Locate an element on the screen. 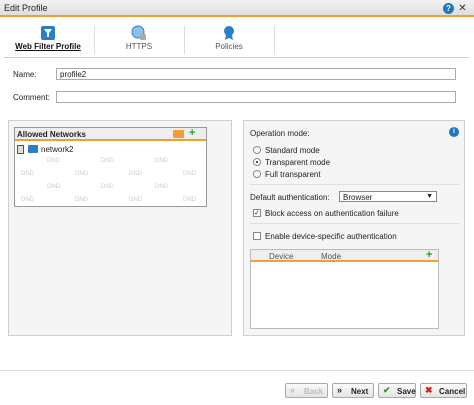 The width and height of the screenshot is (474, 405). close-icon: ✕ is located at coordinates (462, 8).